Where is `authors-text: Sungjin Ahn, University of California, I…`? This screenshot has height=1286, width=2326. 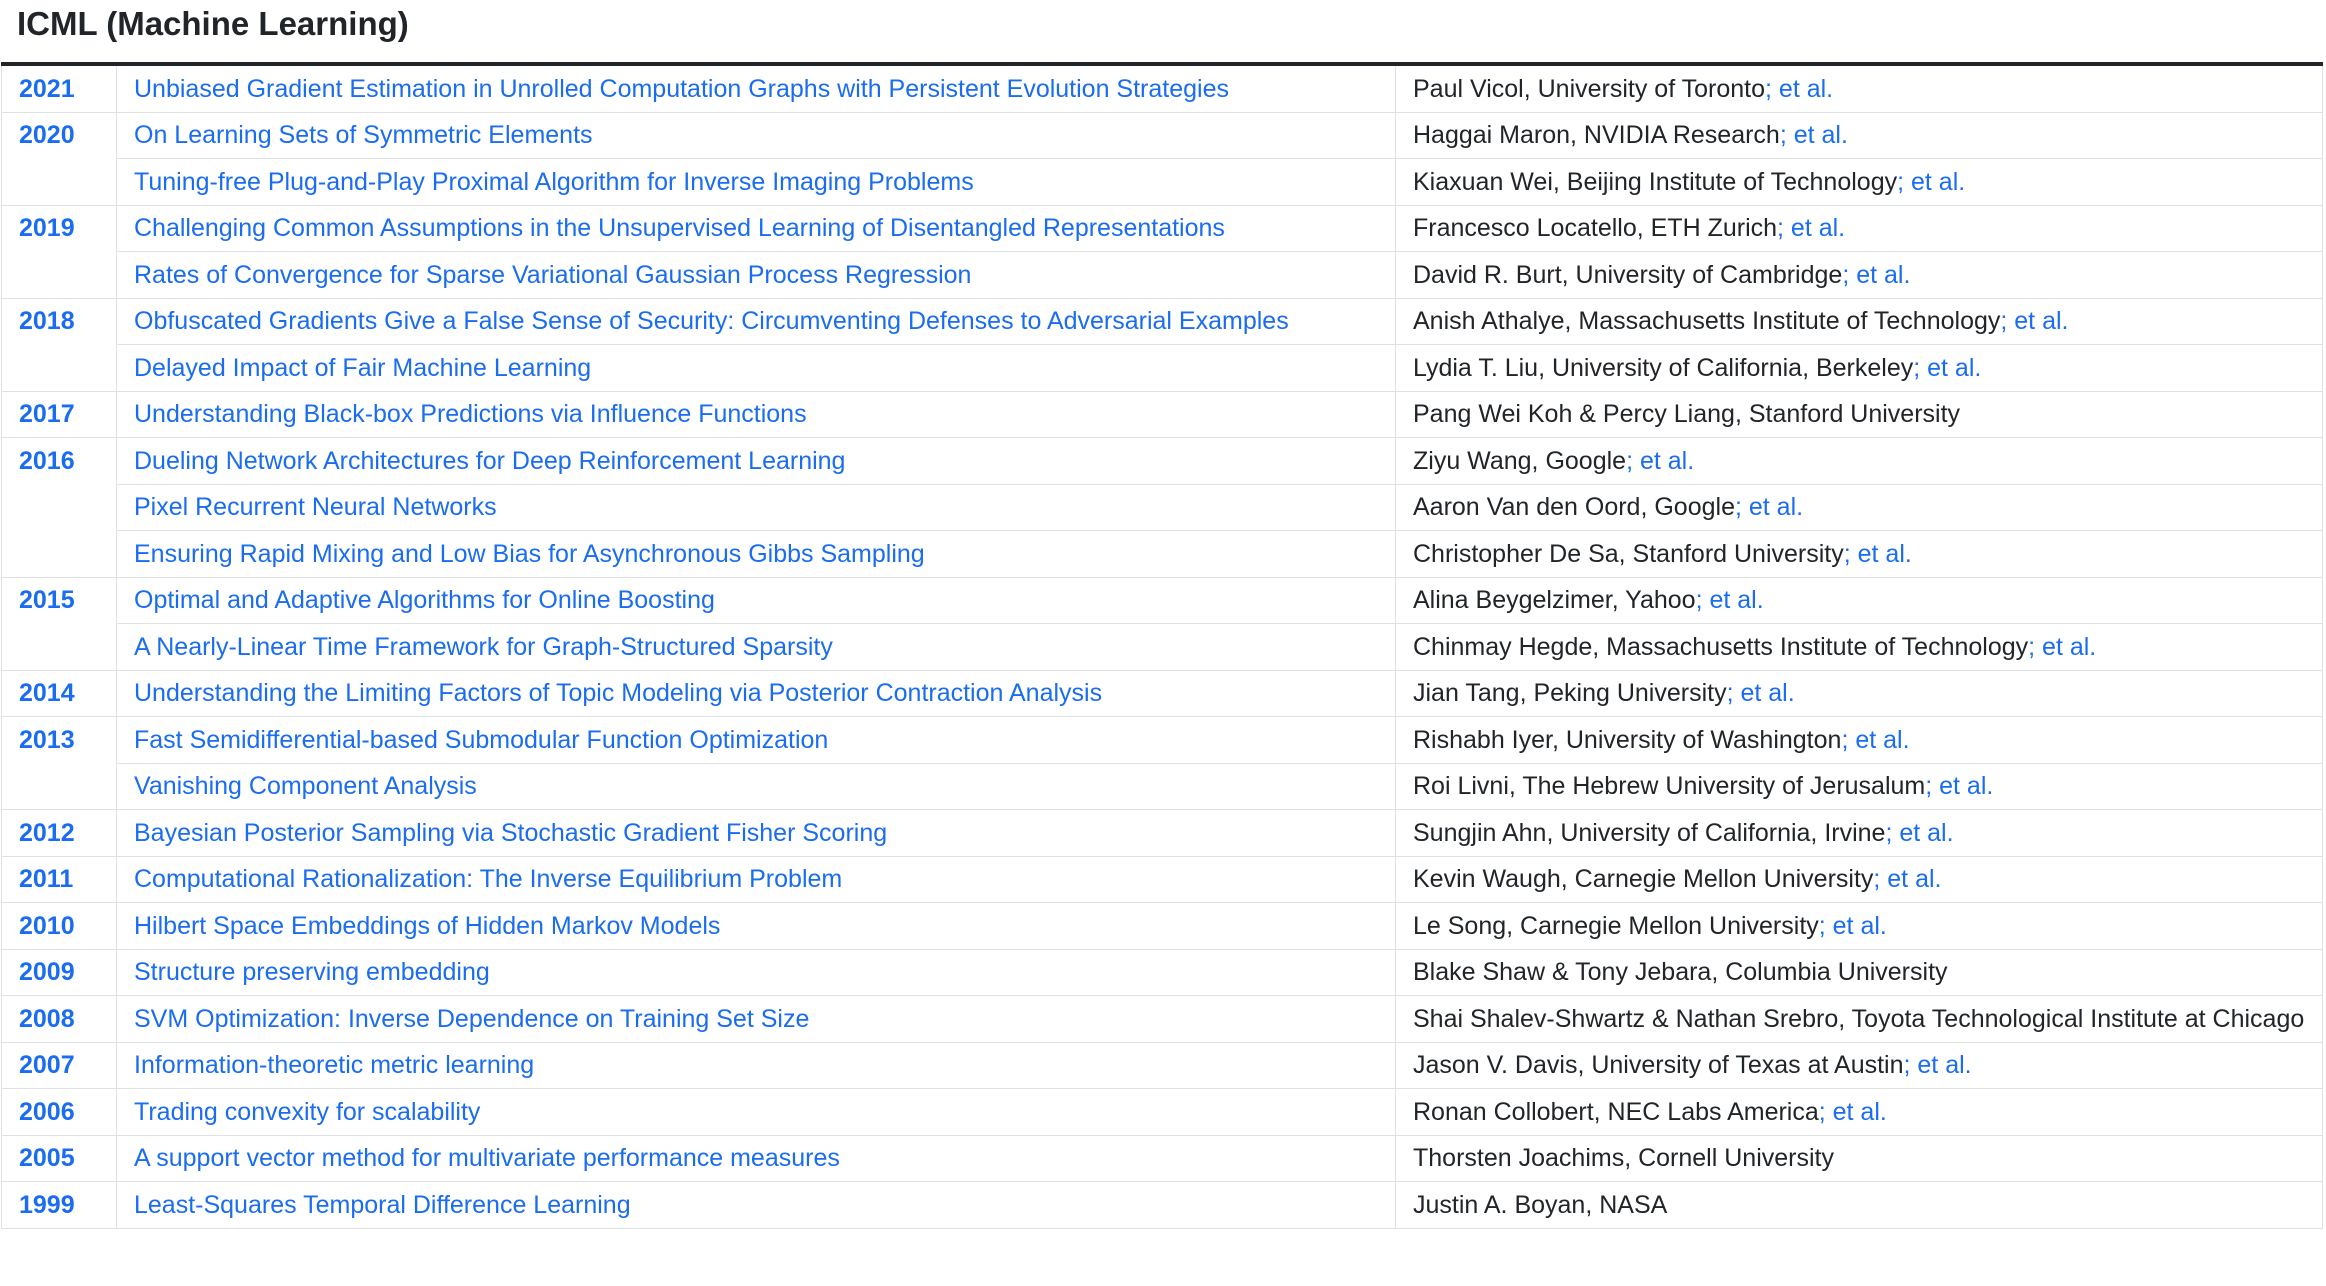 authors-text: Sungjin Ahn, University of California, I… is located at coordinates (1649, 832).